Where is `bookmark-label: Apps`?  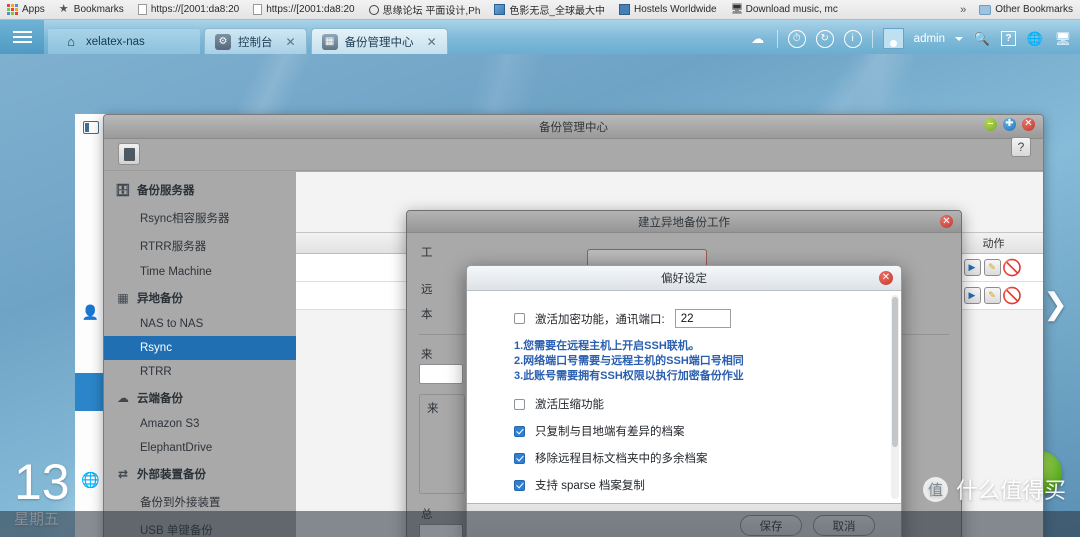 bookmark-label: Apps is located at coordinates (33, 9).